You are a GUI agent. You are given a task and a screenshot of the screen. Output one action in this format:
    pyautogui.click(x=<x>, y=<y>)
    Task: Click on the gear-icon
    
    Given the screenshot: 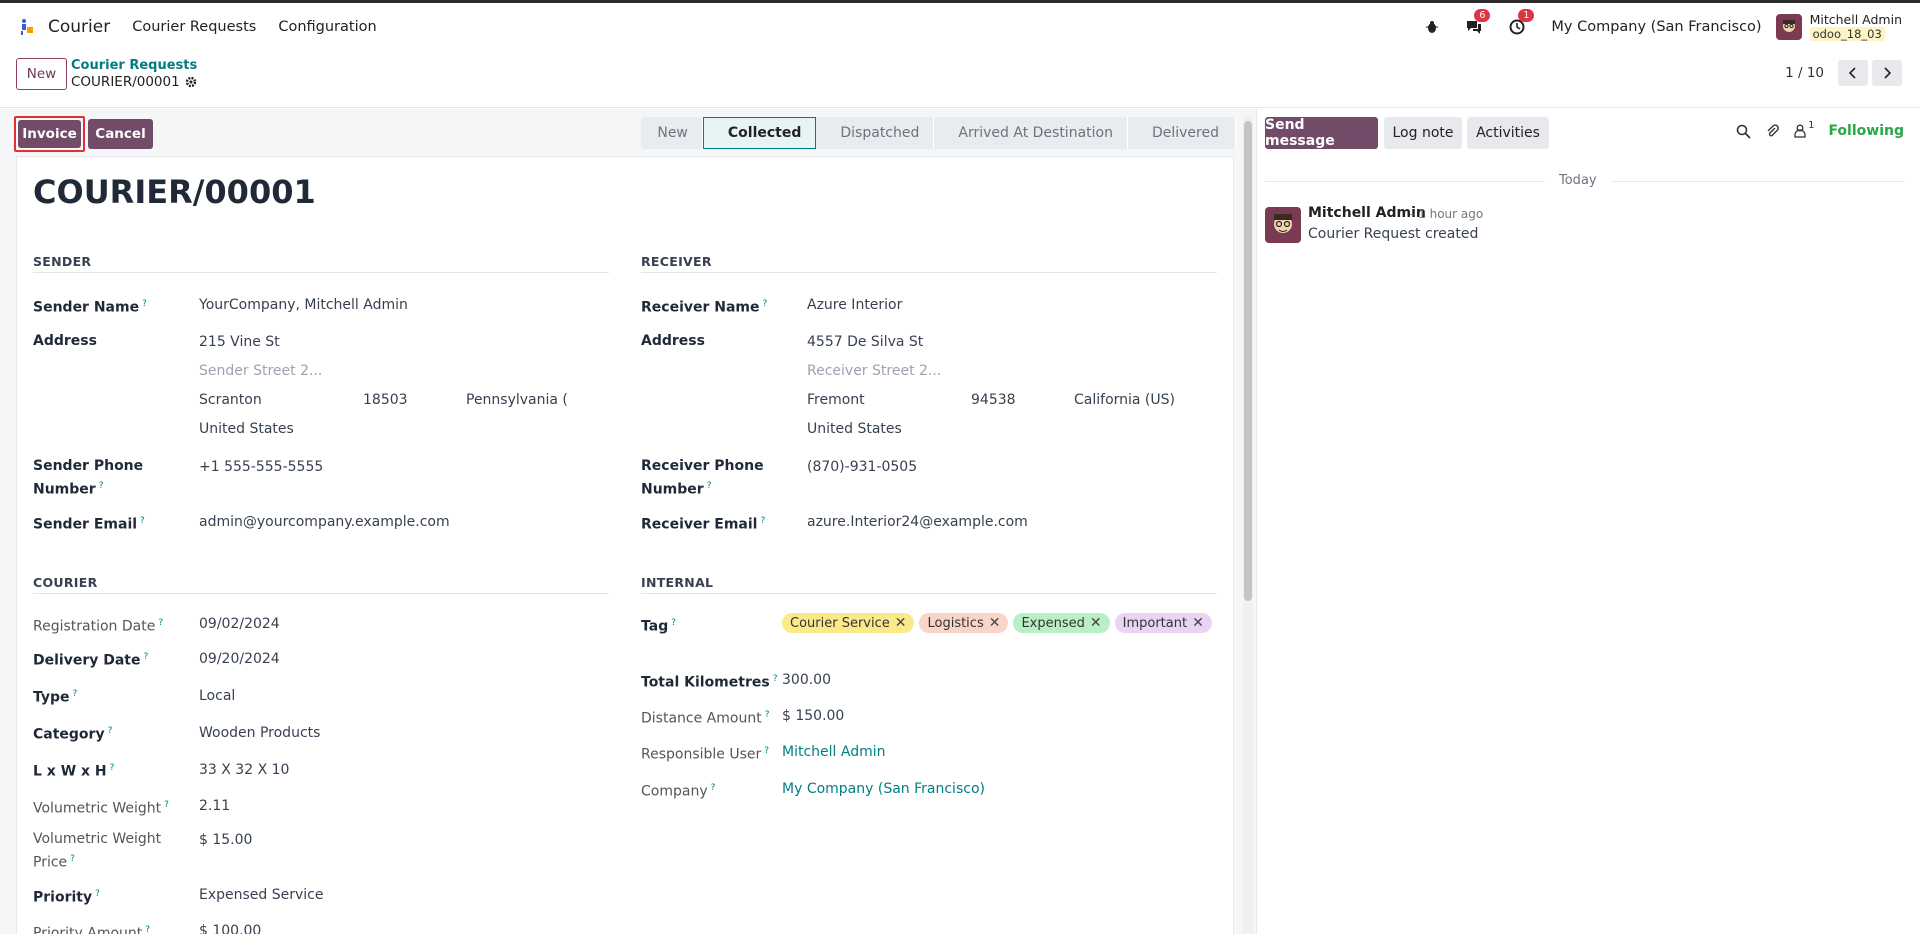 What is the action you would take?
    pyautogui.click(x=191, y=82)
    